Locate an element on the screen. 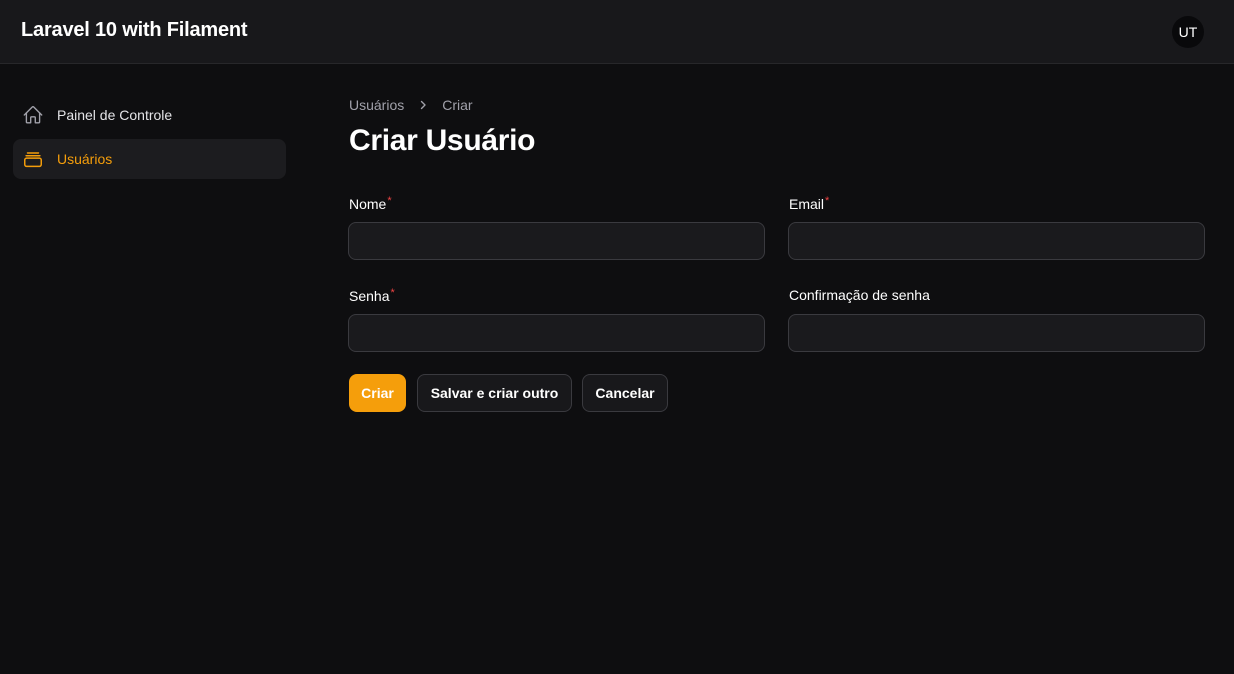 This screenshot has height=674, width=1234. email-input is located at coordinates (996, 241).